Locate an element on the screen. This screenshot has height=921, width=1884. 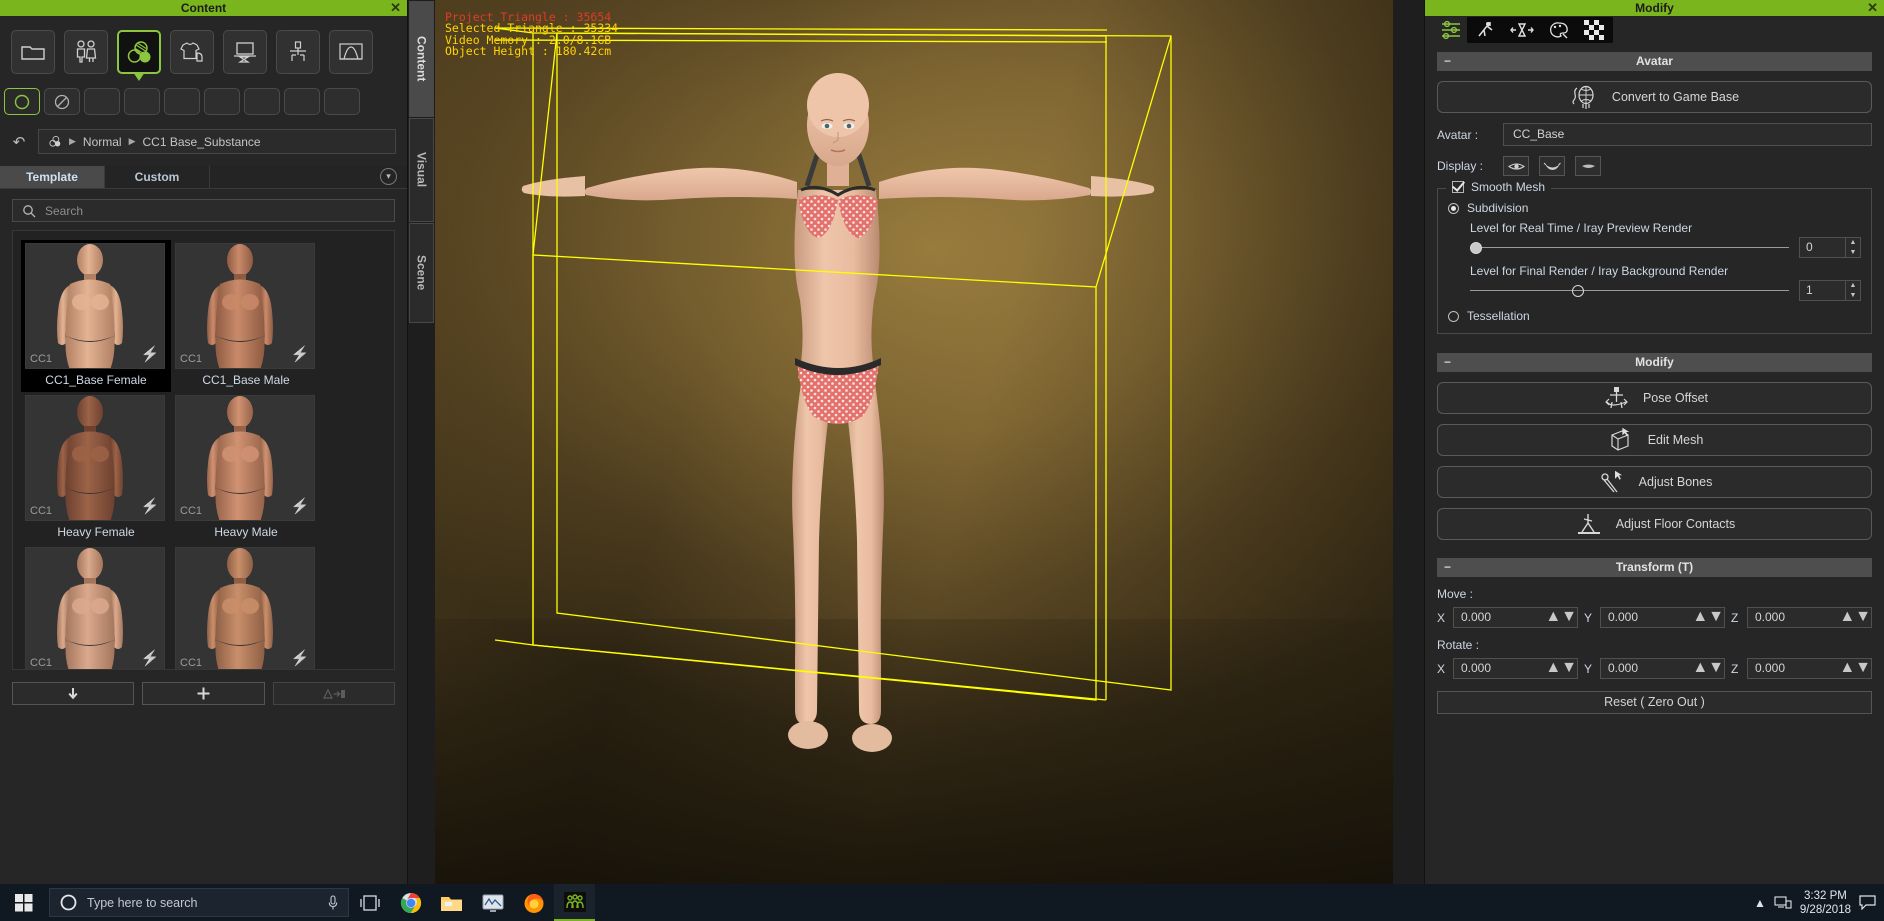
tessellation-radio is located at coordinates (1453, 316).